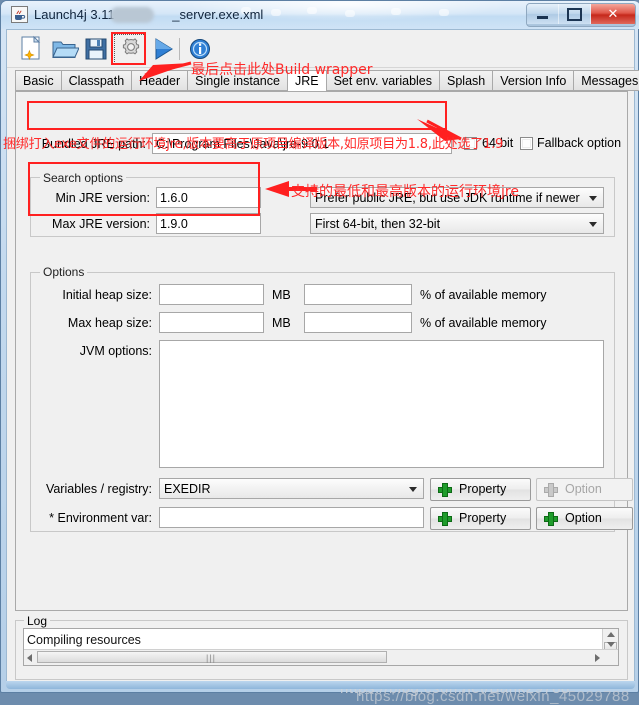  I want to click on checkbox-64bit-label: 64-bit, so click(498, 143).